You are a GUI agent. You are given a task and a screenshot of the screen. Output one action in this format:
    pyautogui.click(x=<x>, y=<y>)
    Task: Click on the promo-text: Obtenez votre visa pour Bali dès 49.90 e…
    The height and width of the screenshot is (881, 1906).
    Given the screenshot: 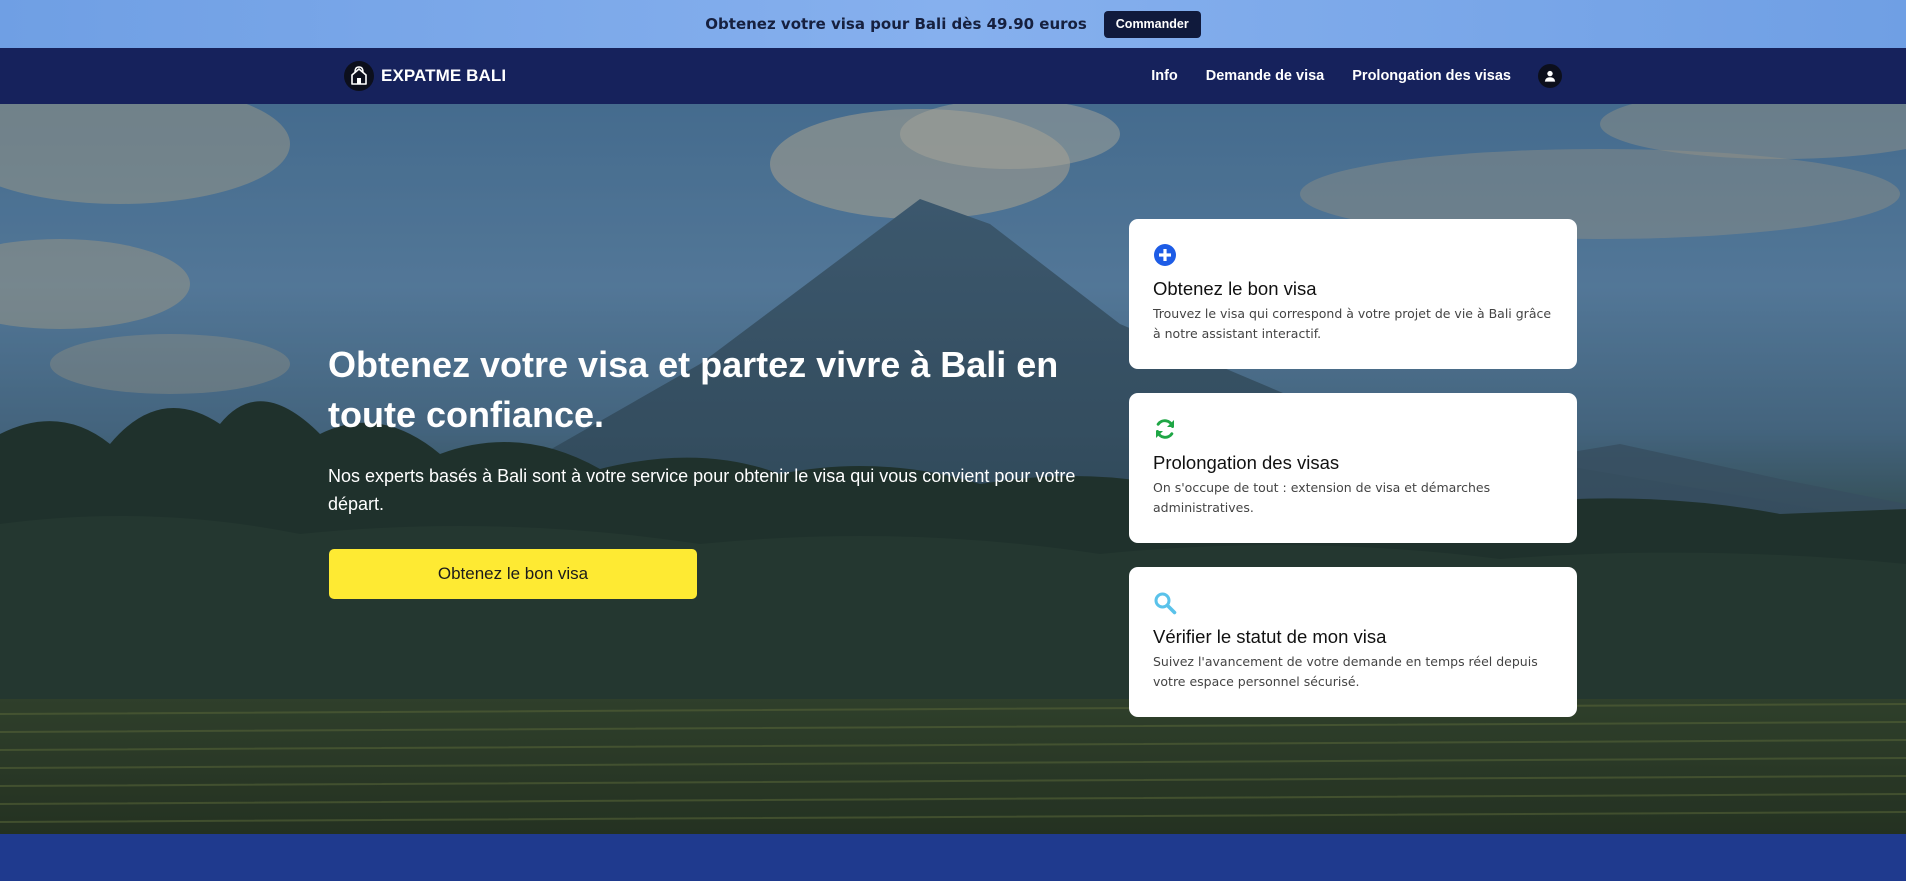 What is the action you would take?
    pyautogui.click(x=896, y=24)
    